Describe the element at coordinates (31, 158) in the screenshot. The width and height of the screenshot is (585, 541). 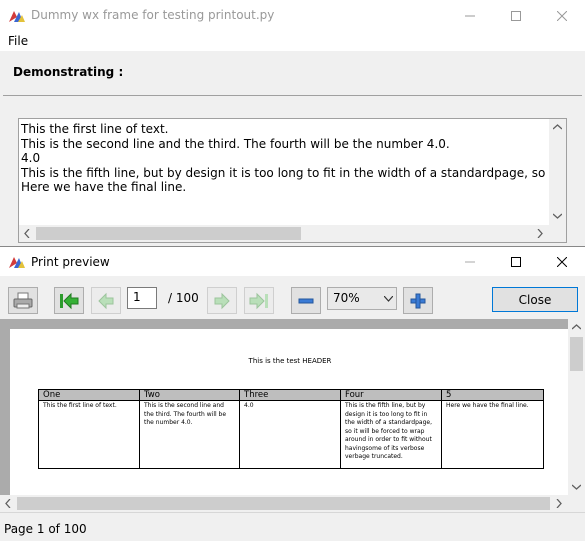
I see `text-line: 4.0` at that location.